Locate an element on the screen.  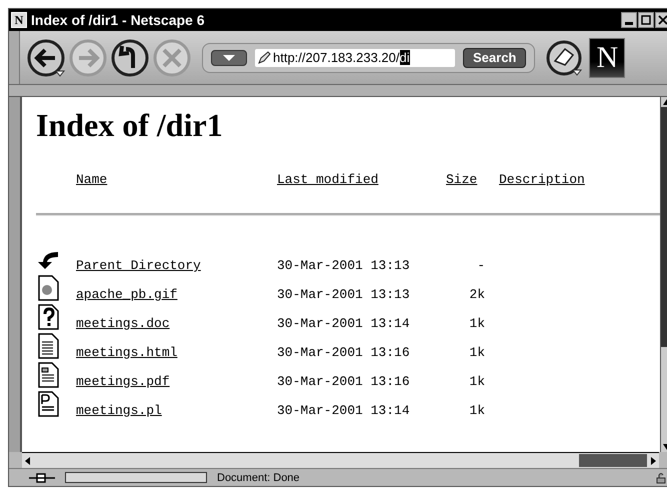
close-button is located at coordinates (661, 20).